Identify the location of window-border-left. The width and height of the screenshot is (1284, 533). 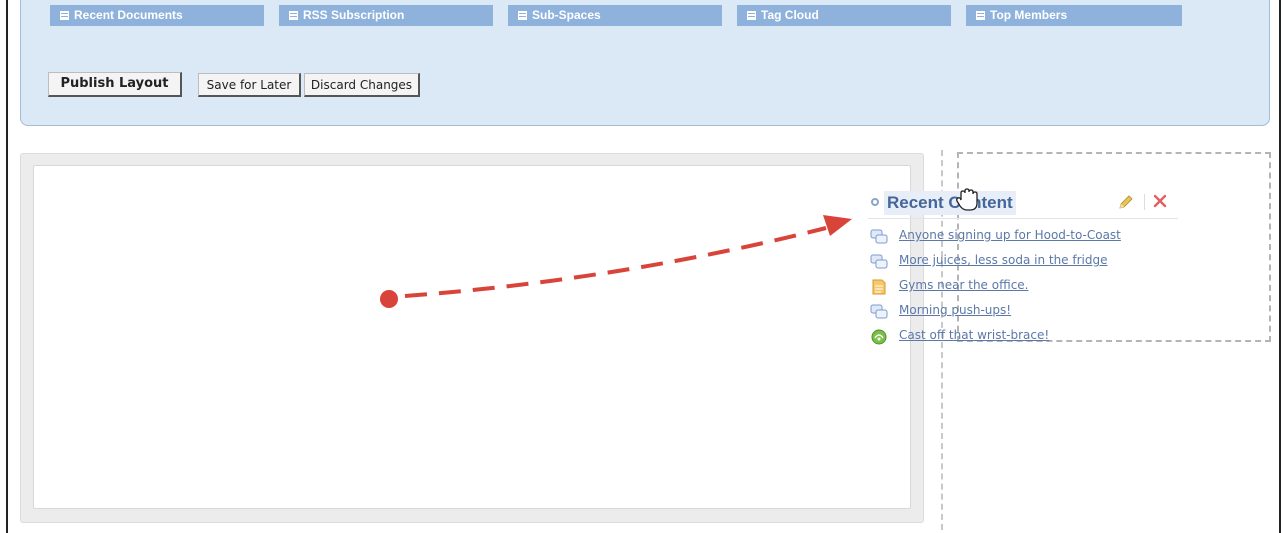
(7, 266).